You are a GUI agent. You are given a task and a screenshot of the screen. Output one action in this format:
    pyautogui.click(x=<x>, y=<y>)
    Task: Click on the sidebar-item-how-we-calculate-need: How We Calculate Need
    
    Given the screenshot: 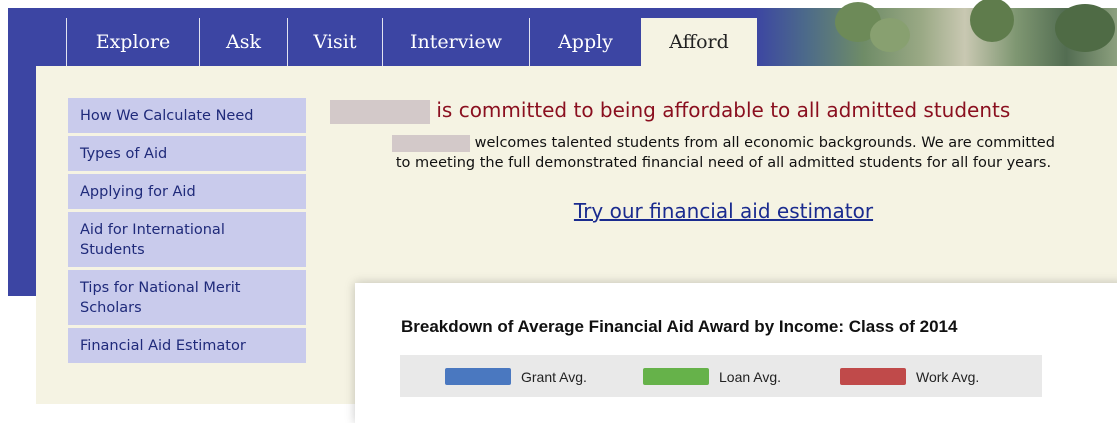 What is the action you would take?
    pyautogui.click(x=187, y=115)
    